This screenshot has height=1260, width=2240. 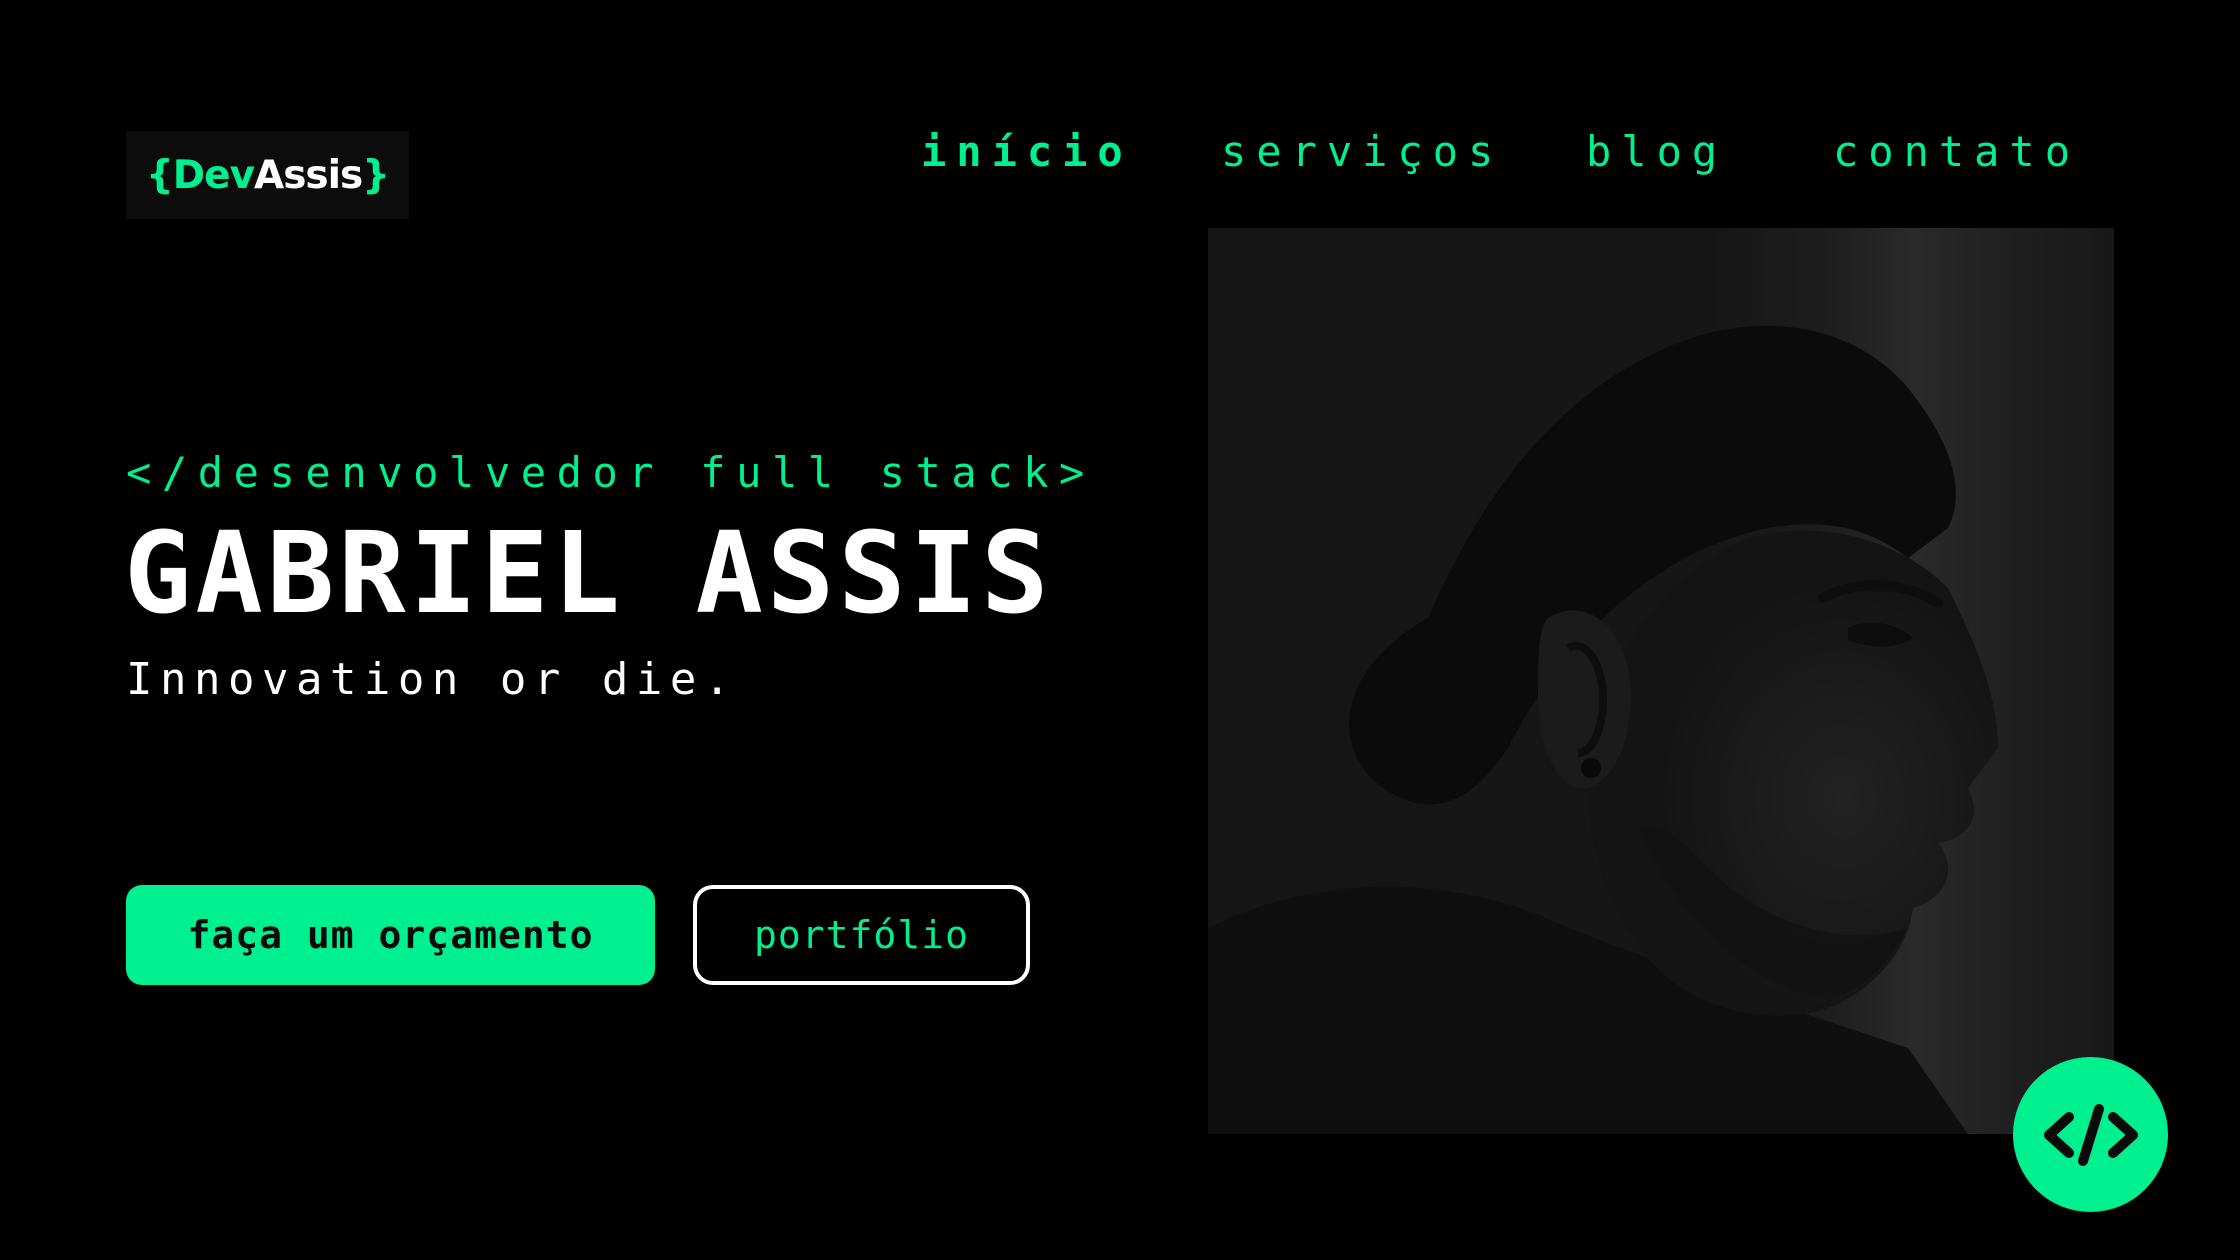 What do you see at coordinates (588, 574) in the screenshot?
I see `hero-name: GABRIEL ASSIS` at bounding box center [588, 574].